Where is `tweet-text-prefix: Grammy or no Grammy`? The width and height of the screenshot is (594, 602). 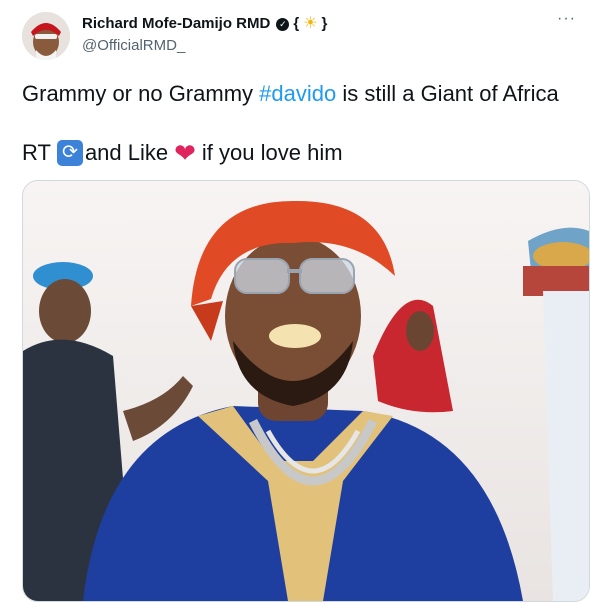
tweet-text-prefix: Grammy or no Grammy is located at coordinates (141, 93).